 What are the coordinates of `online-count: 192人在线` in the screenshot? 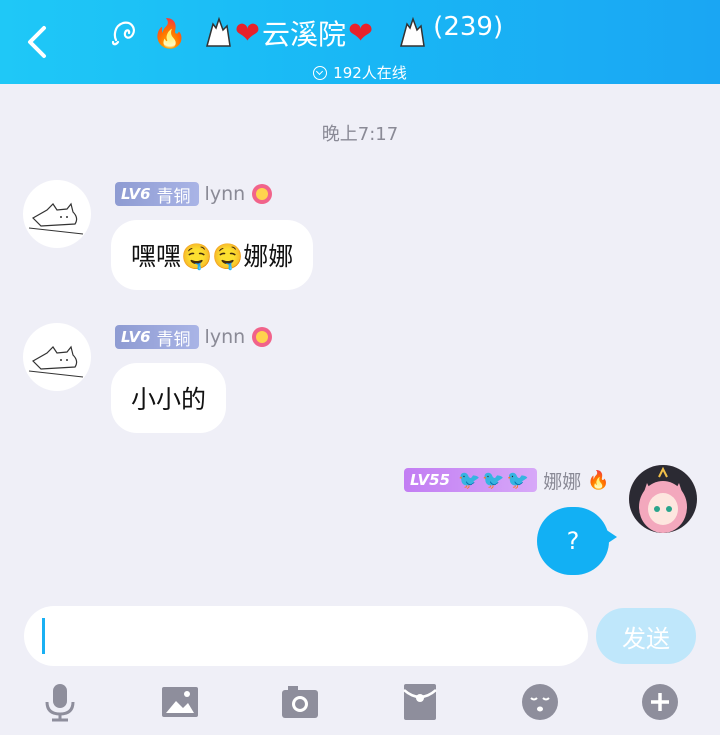 It's located at (370, 73).